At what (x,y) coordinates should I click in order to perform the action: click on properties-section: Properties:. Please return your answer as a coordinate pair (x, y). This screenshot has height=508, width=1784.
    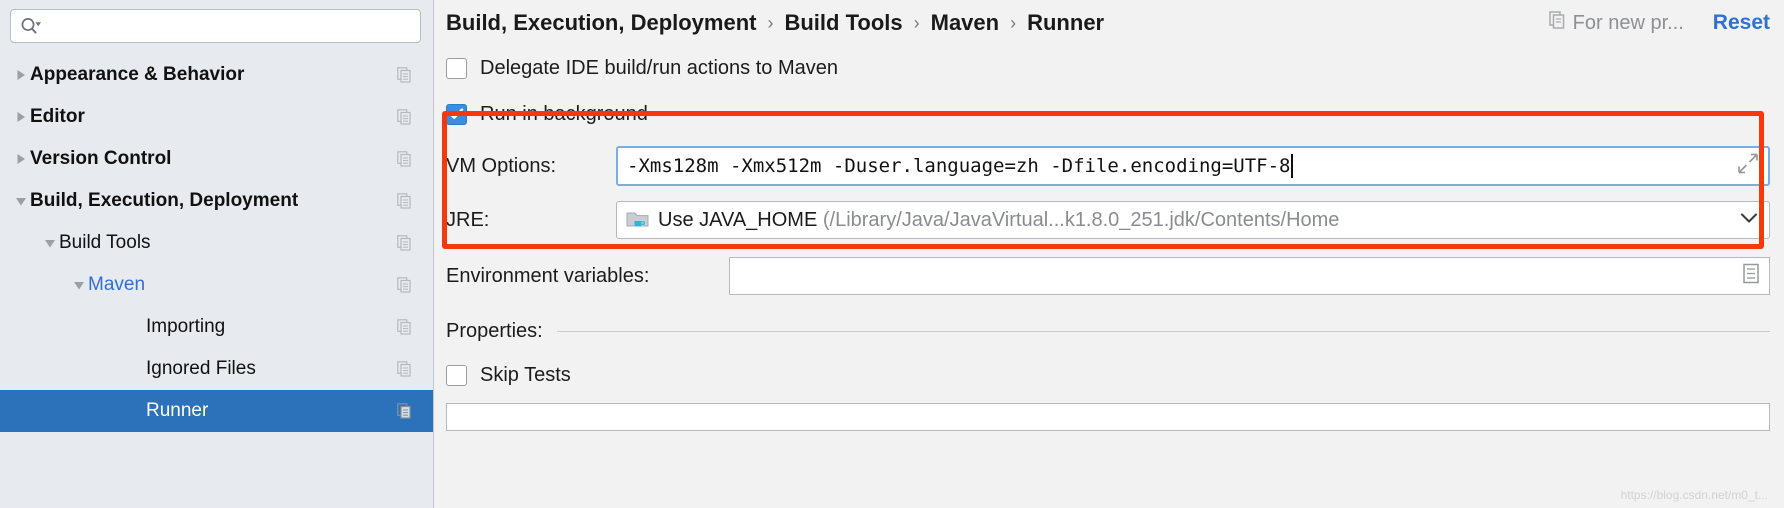
    Looking at the image, I should click on (1115, 331).